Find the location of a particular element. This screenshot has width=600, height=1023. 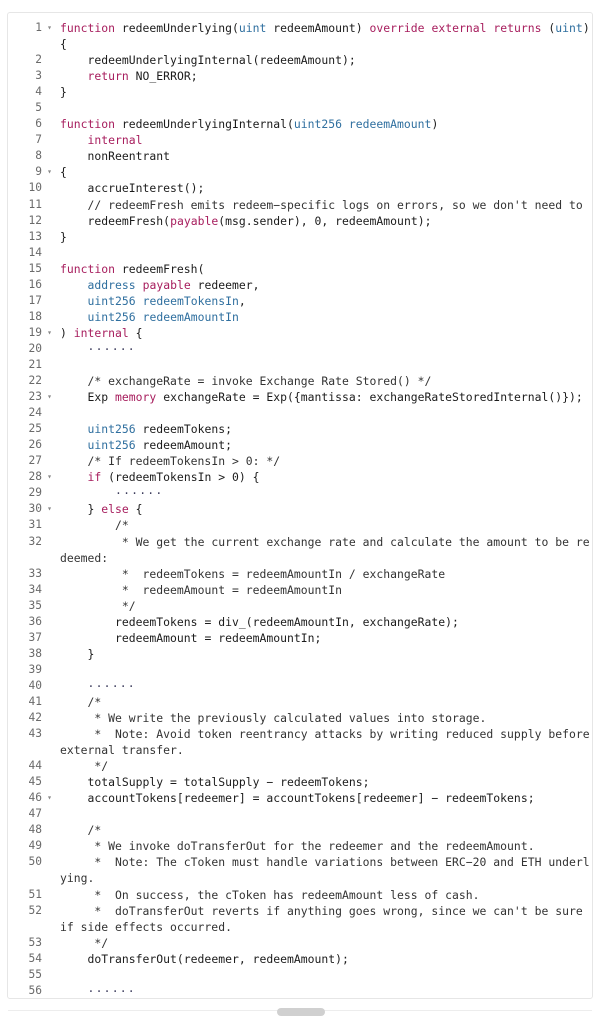

code-line: 38▾ } is located at coordinates (300, 654).